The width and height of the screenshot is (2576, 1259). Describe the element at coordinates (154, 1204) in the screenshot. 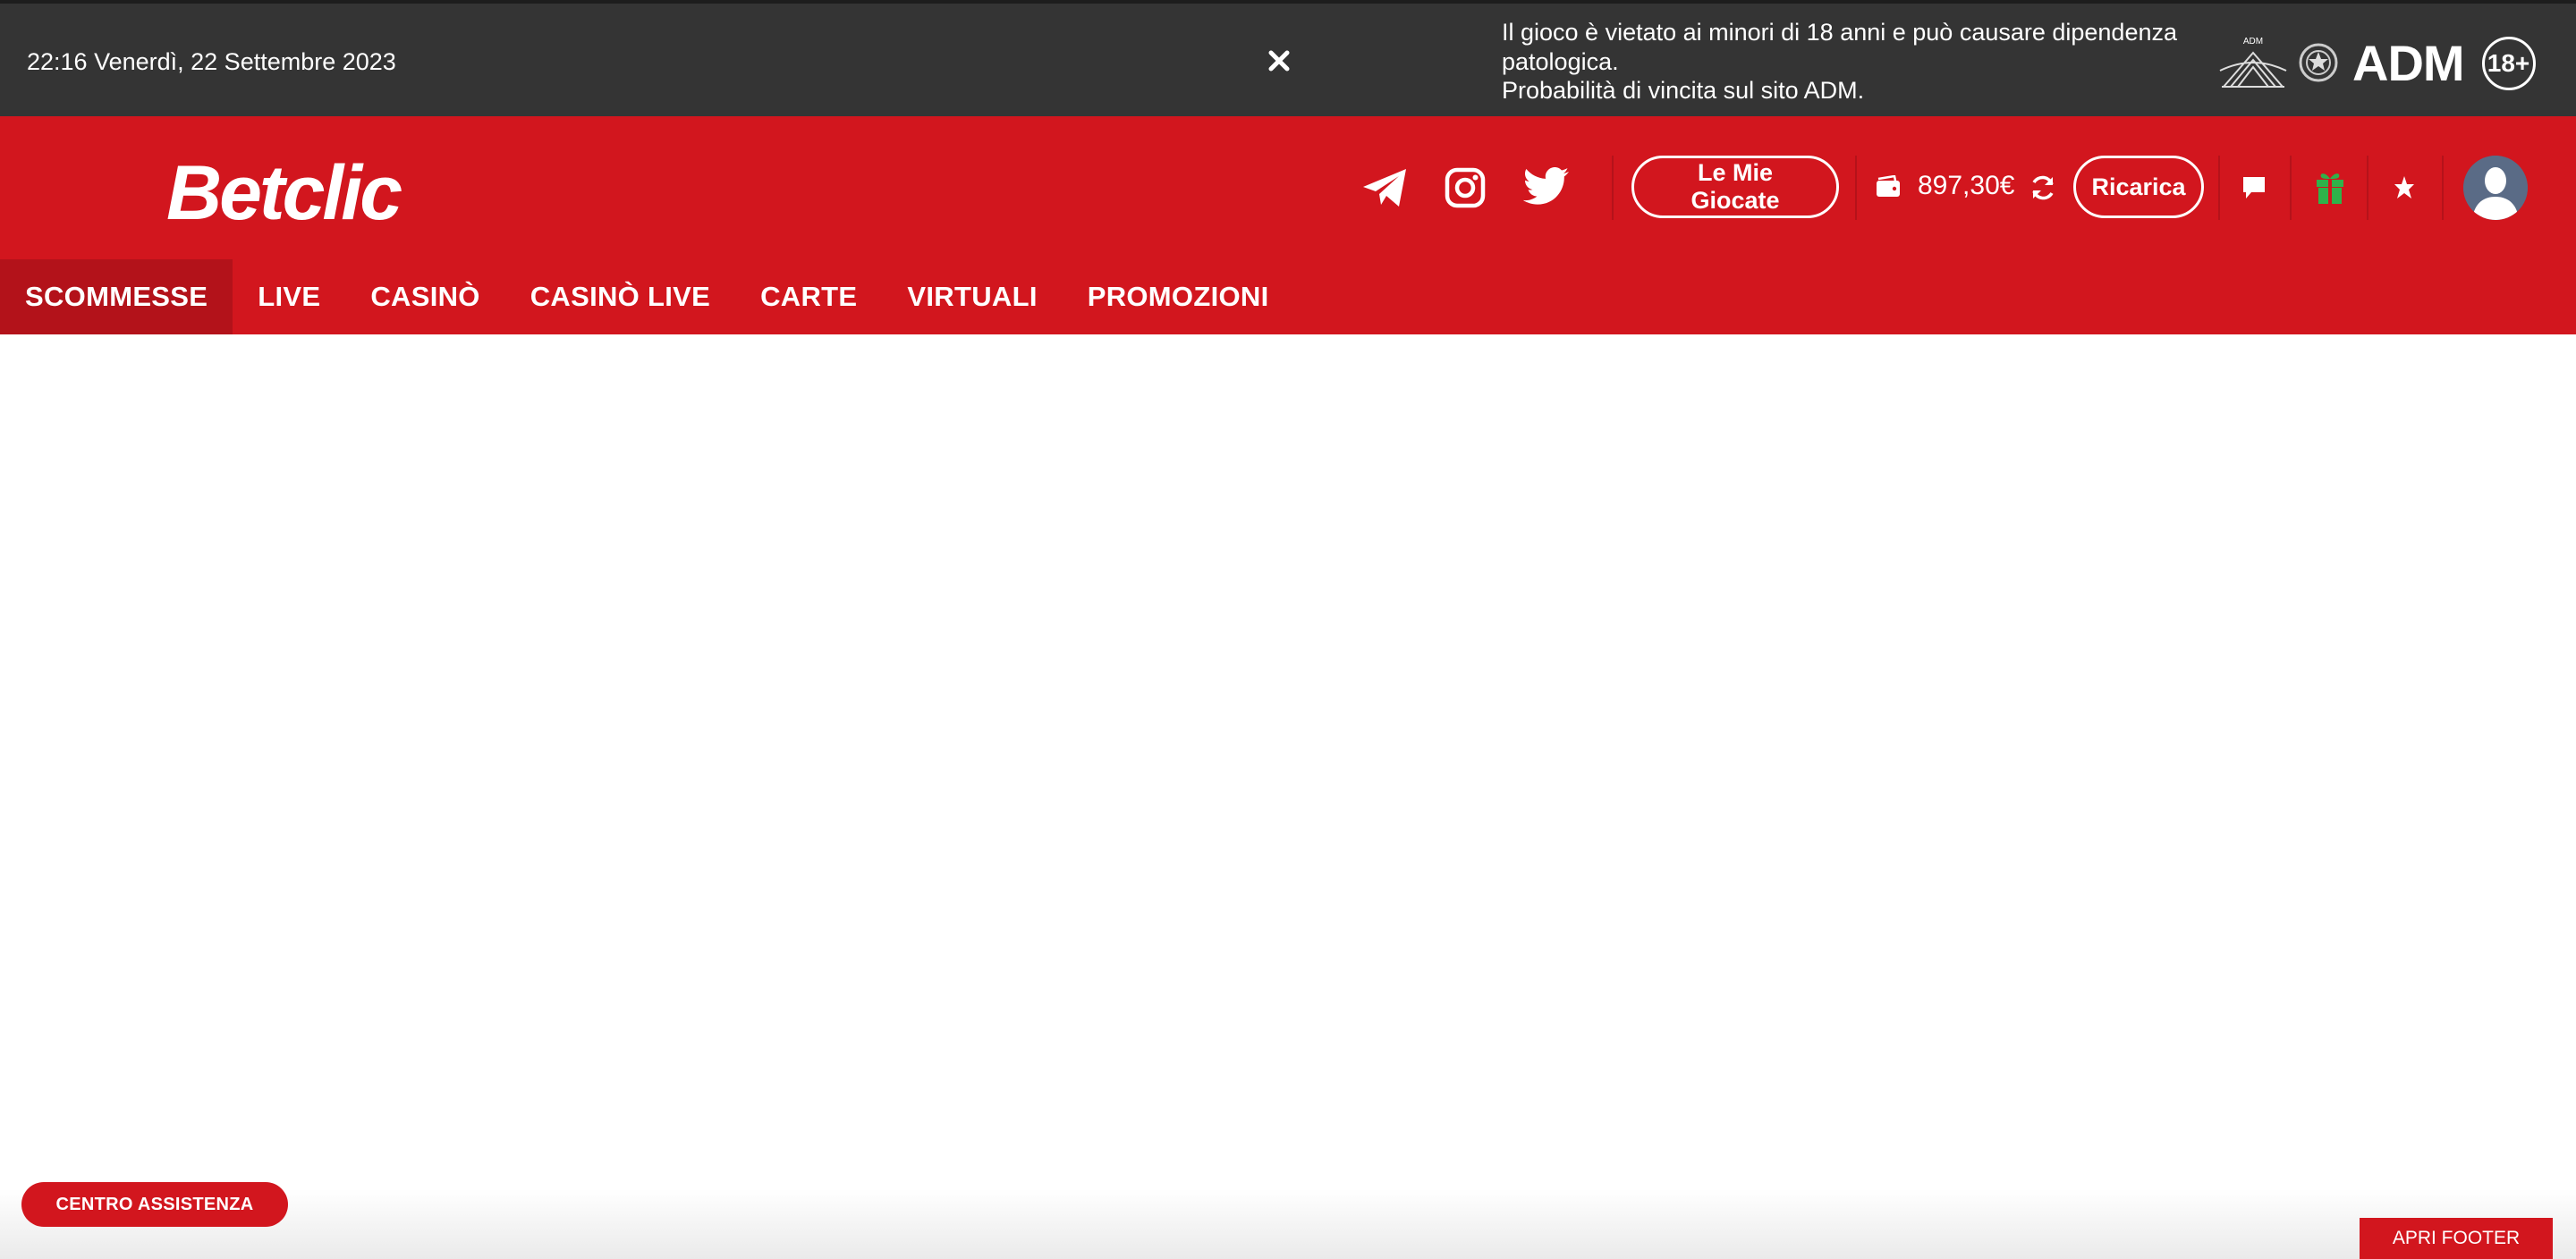

I see `help-center-button: CENTRO ASSISTENZA` at that location.